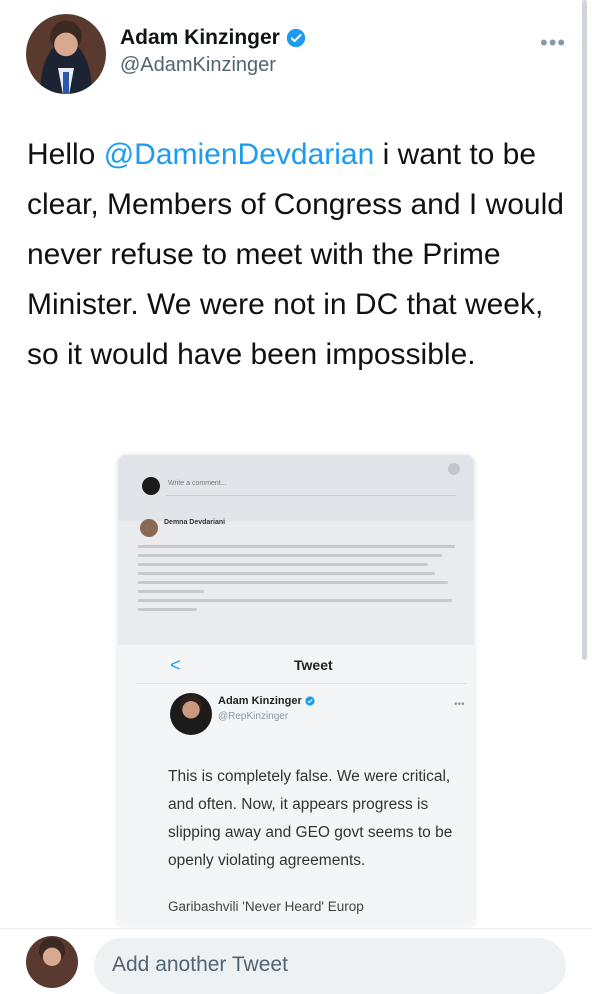  Describe the element at coordinates (301, 683) in the screenshot. I see `header-divider` at that location.